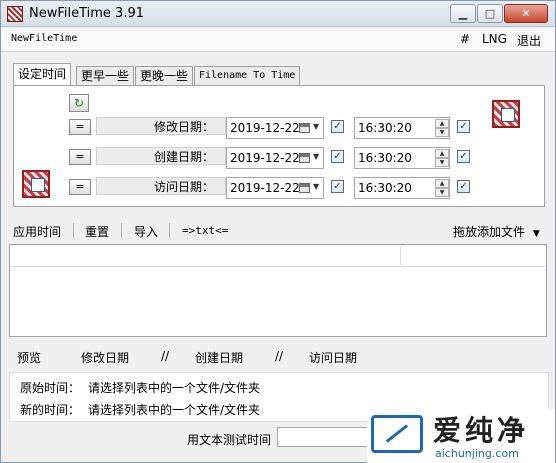  Describe the element at coordinates (37, 231) in the screenshot. I see `apply-time-button: 应用时间` at that location.